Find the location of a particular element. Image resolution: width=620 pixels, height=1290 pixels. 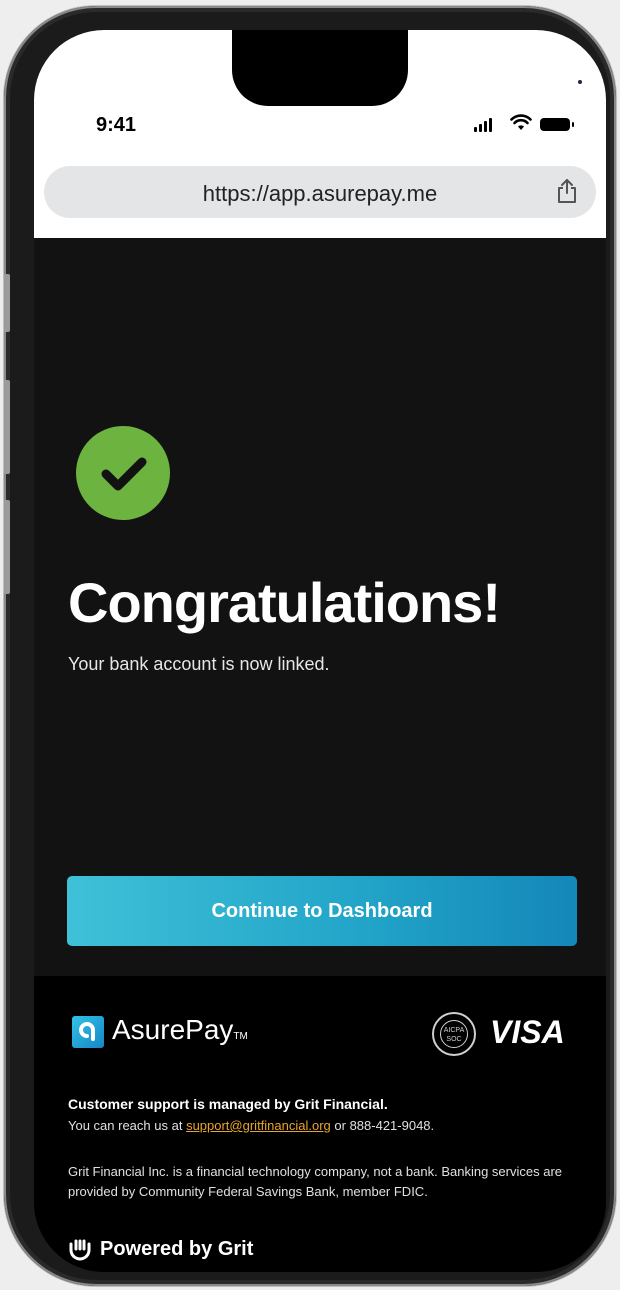

grit-logo-icon is located at coordinates (80, 1249).